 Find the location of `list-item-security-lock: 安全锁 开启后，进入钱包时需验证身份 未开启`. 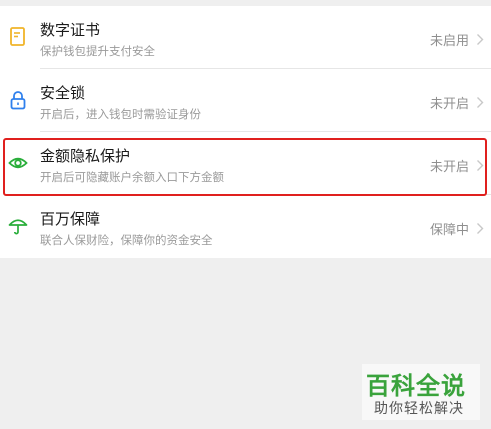

list-item-security-lock: 安全锁 开启后，进入钱包时需验证身份 未开启 is located at coordinates (245, 100).